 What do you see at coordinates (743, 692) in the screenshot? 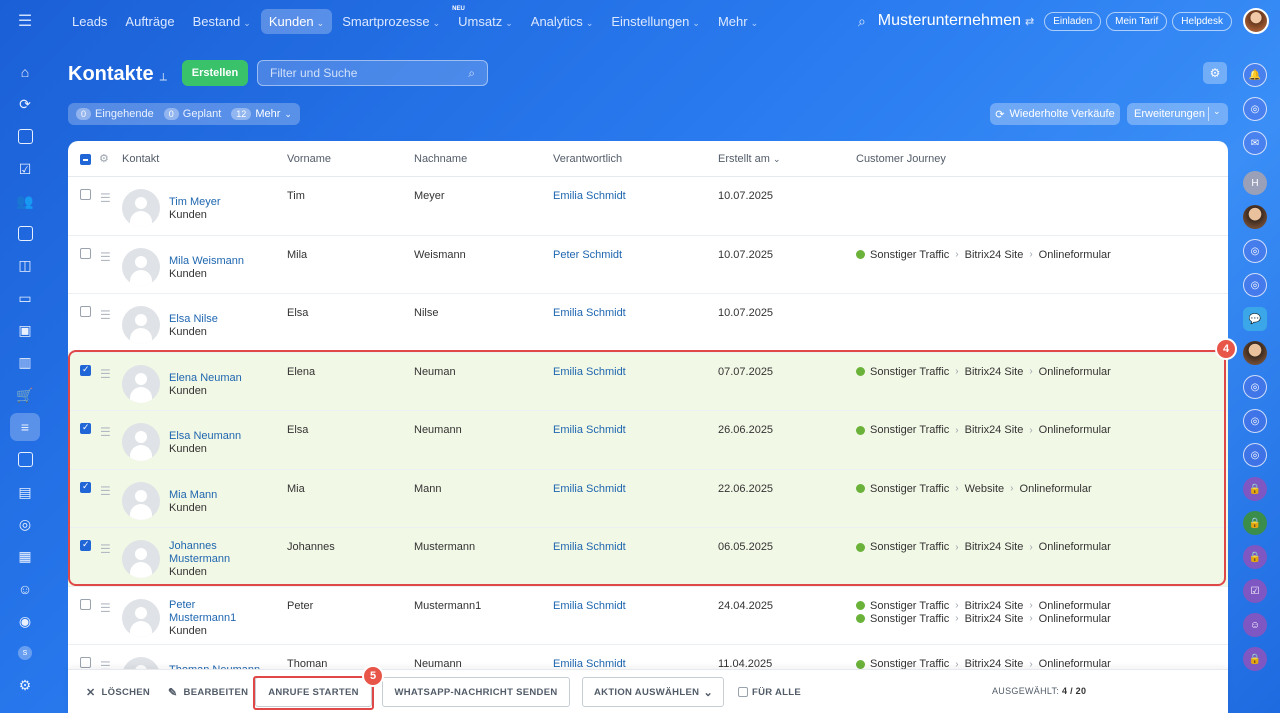
I see `for-all-box` at bounding box center [743, 692].